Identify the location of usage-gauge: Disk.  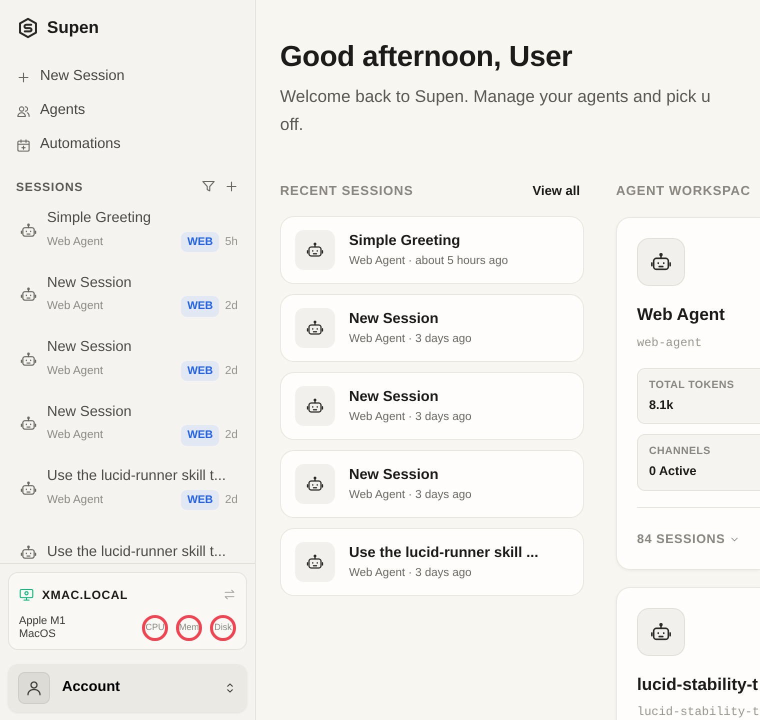
(223, 627).